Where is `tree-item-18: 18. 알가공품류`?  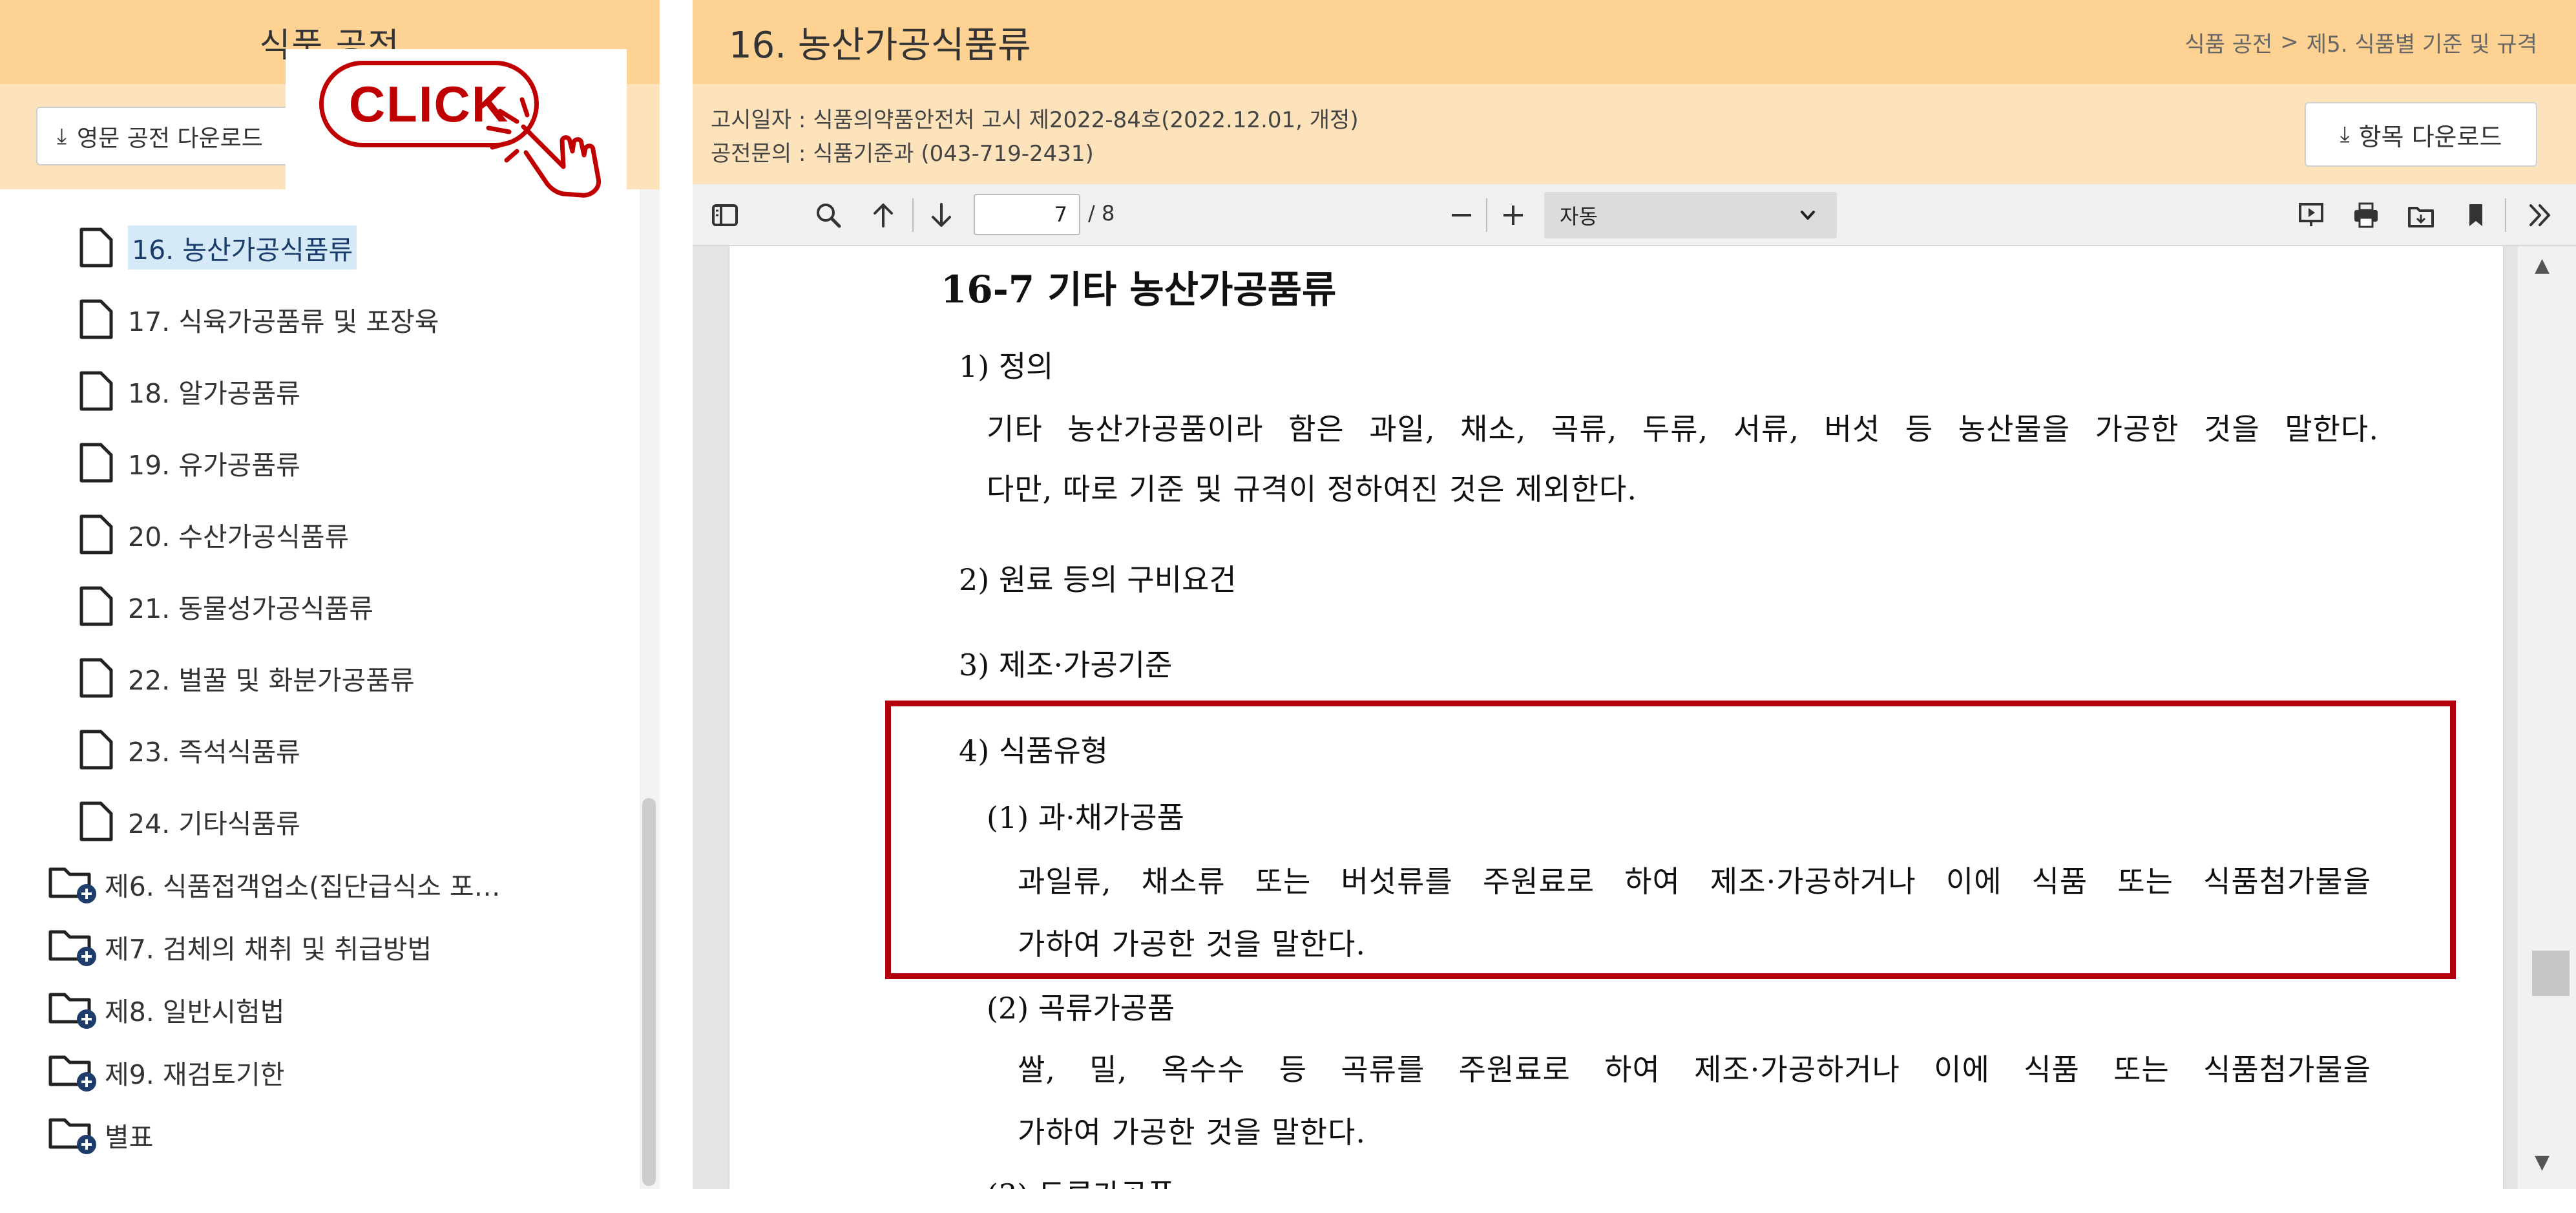
tree-item-18: 18. 알가공품류 is located at coordinates (189, 391).